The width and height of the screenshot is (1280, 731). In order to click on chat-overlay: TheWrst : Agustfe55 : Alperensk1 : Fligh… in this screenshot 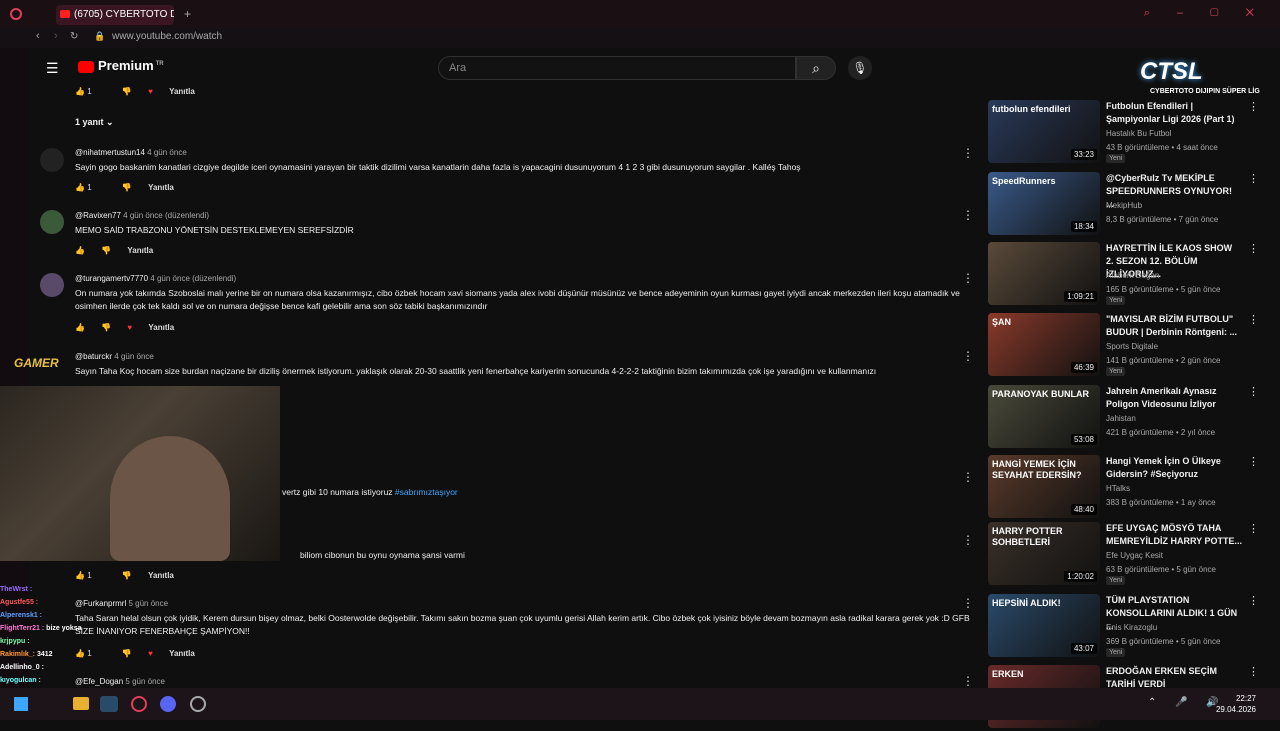, I will do `click(45, 633)`.